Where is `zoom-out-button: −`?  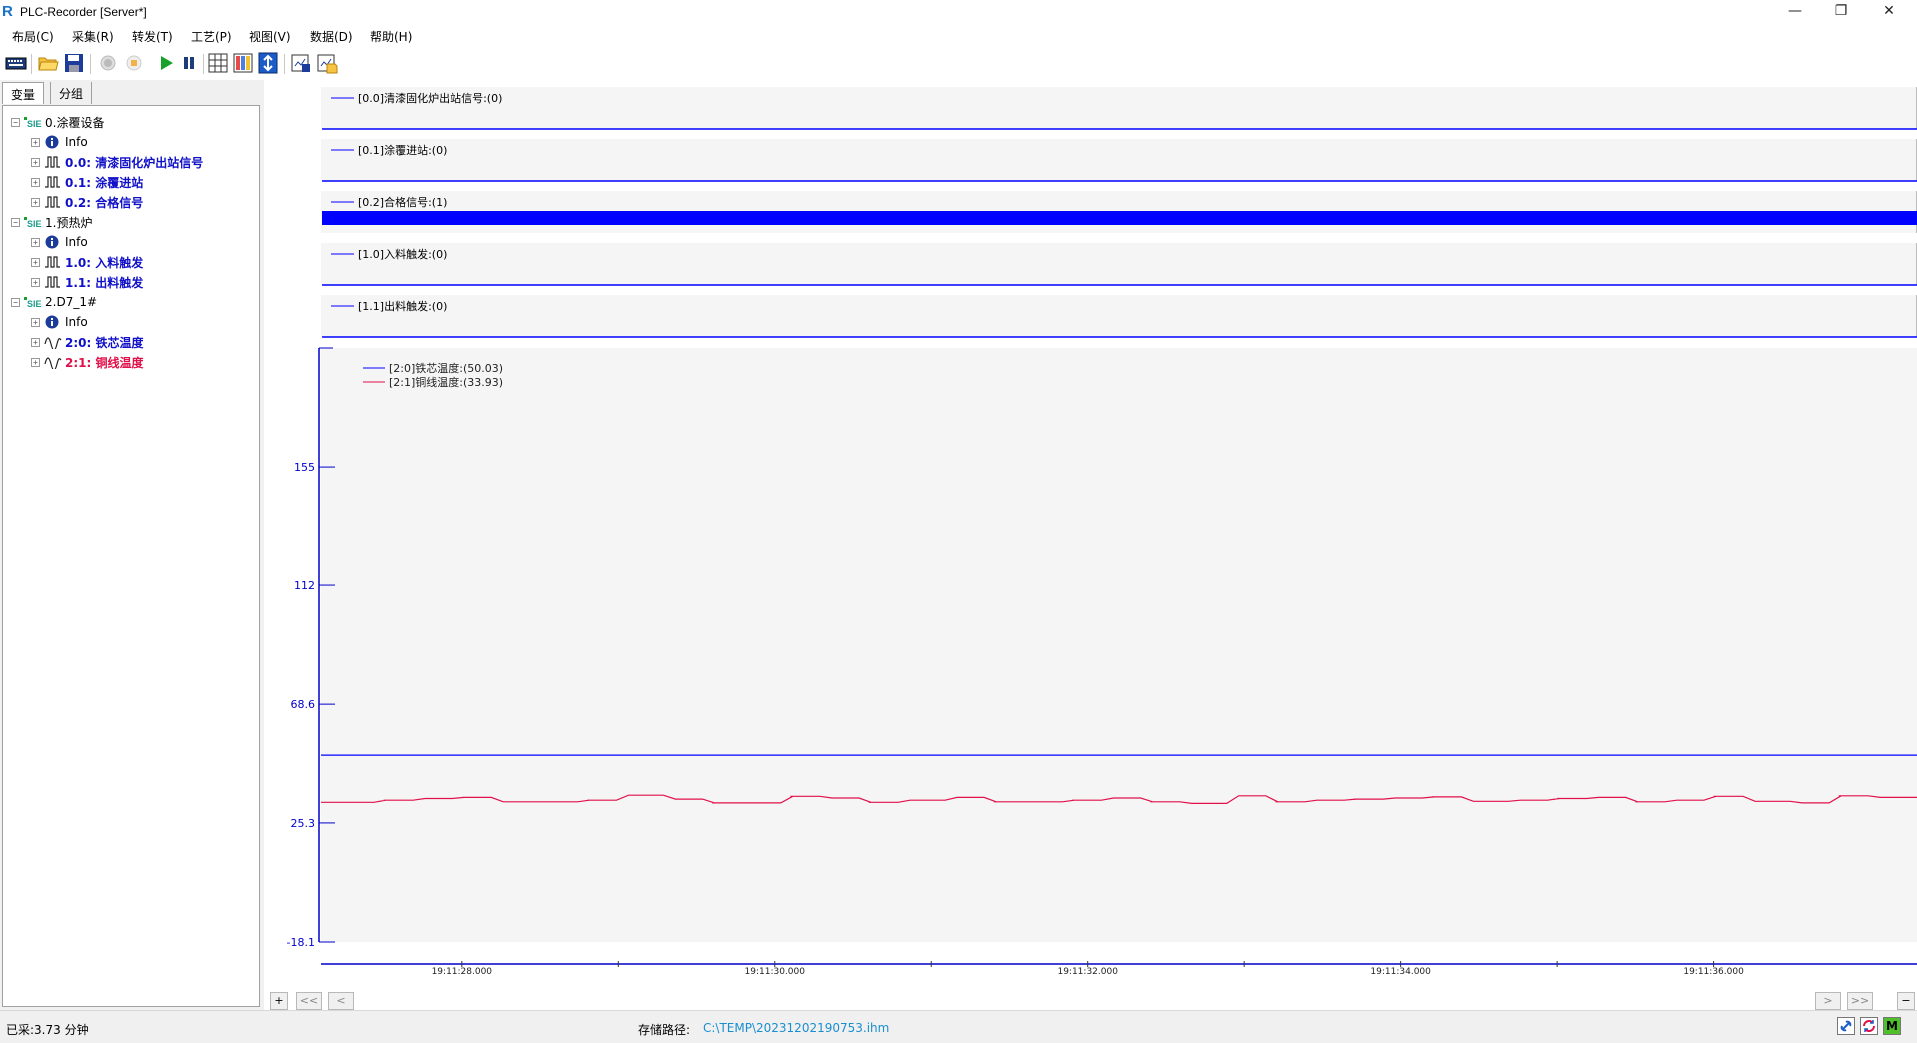 zoom-out-button: − is located at coordinates (1906, 1001).